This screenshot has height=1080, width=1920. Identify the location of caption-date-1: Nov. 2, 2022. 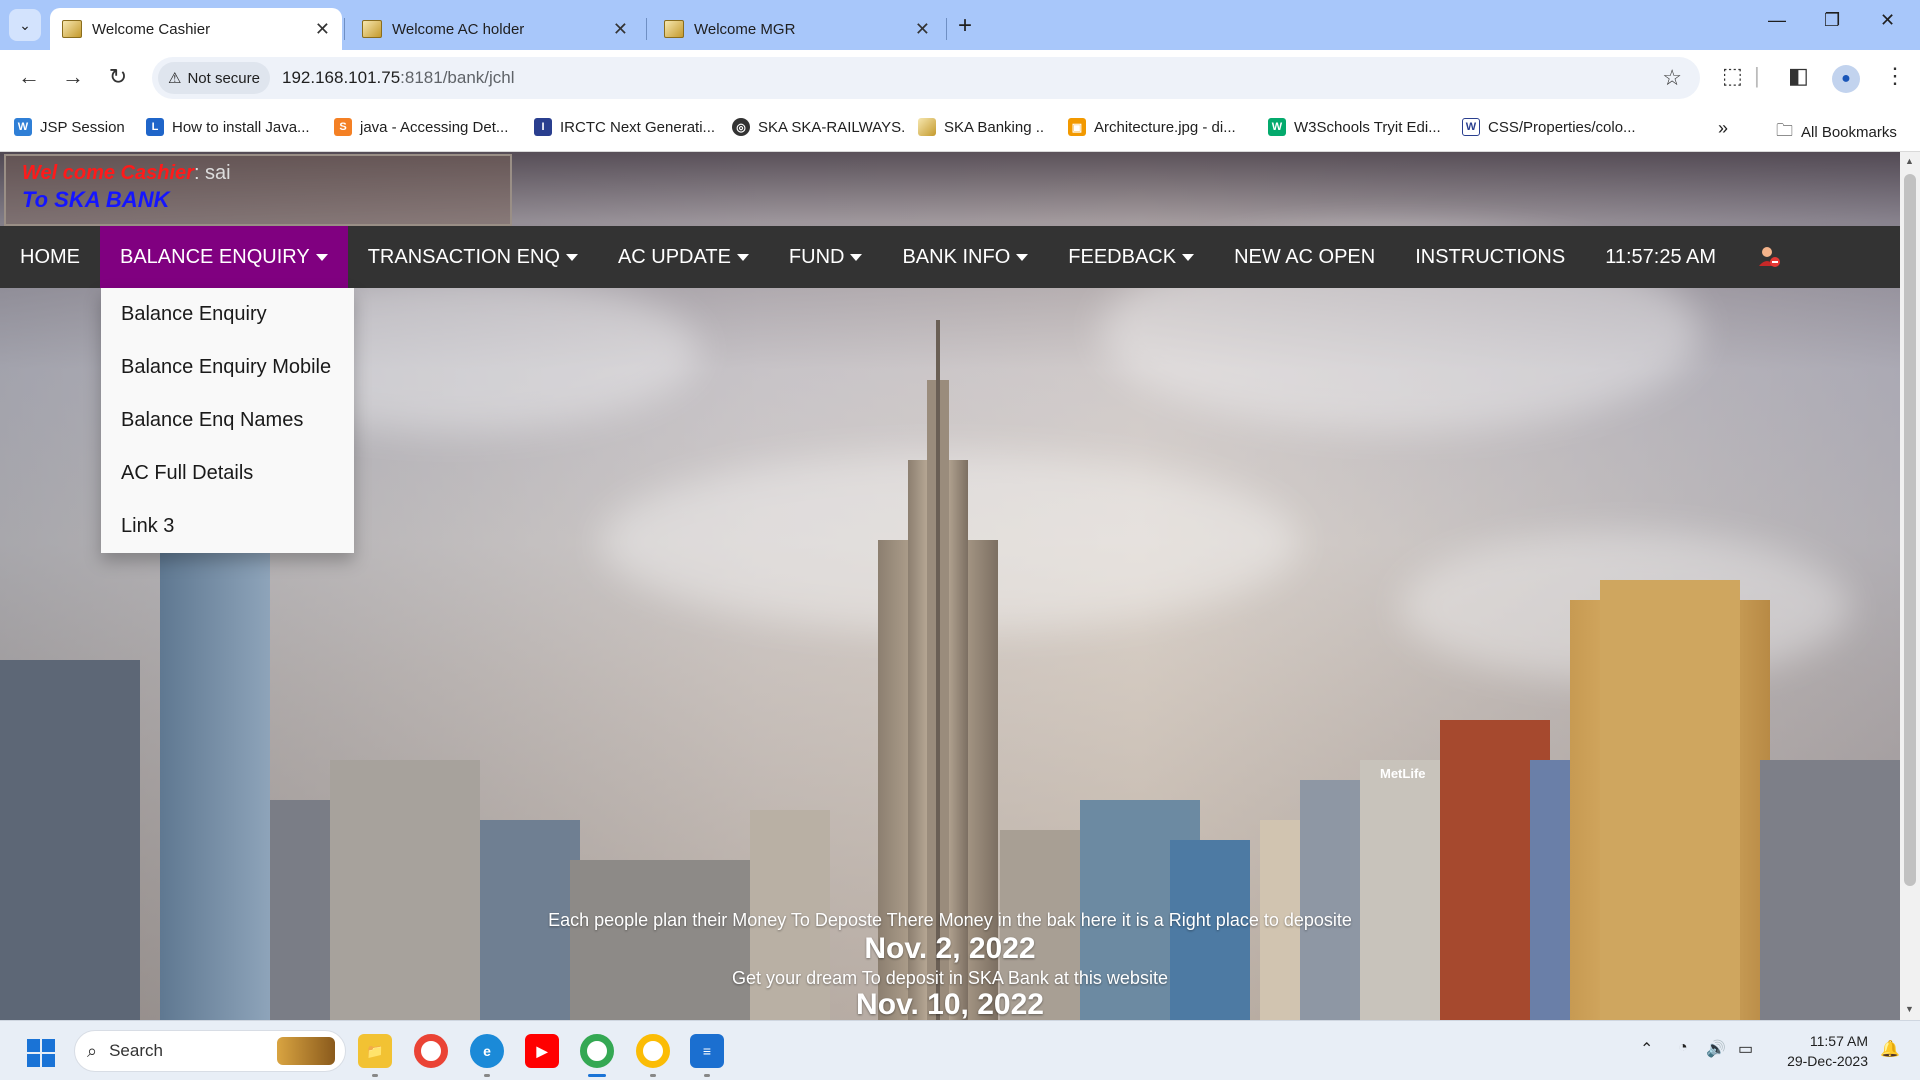
(950, 948).